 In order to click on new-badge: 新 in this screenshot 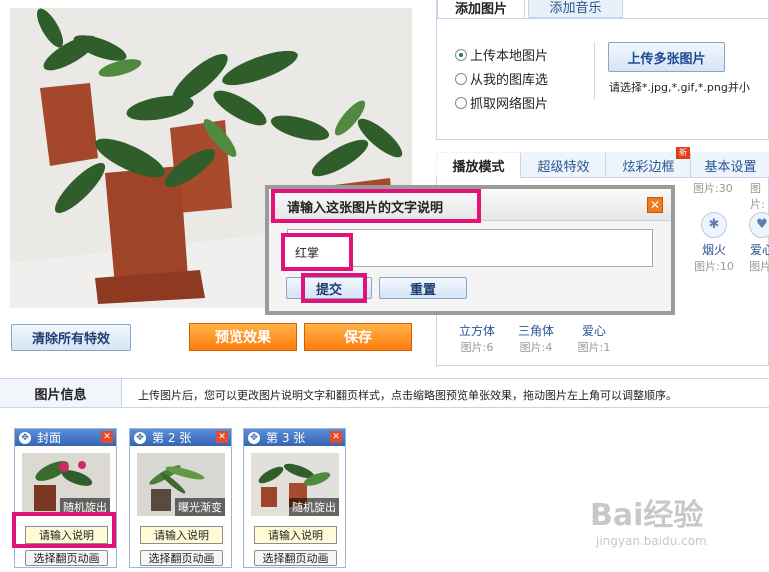, I will do `click(683, 153)`.